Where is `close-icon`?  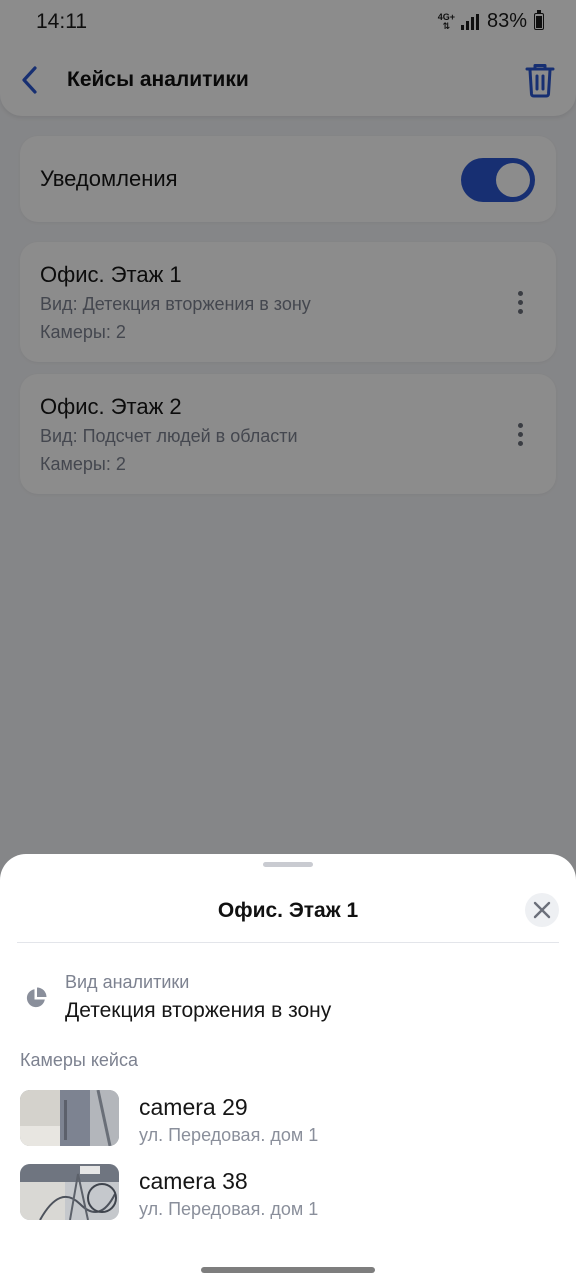
close-icon is located at coordinates (542, 910).